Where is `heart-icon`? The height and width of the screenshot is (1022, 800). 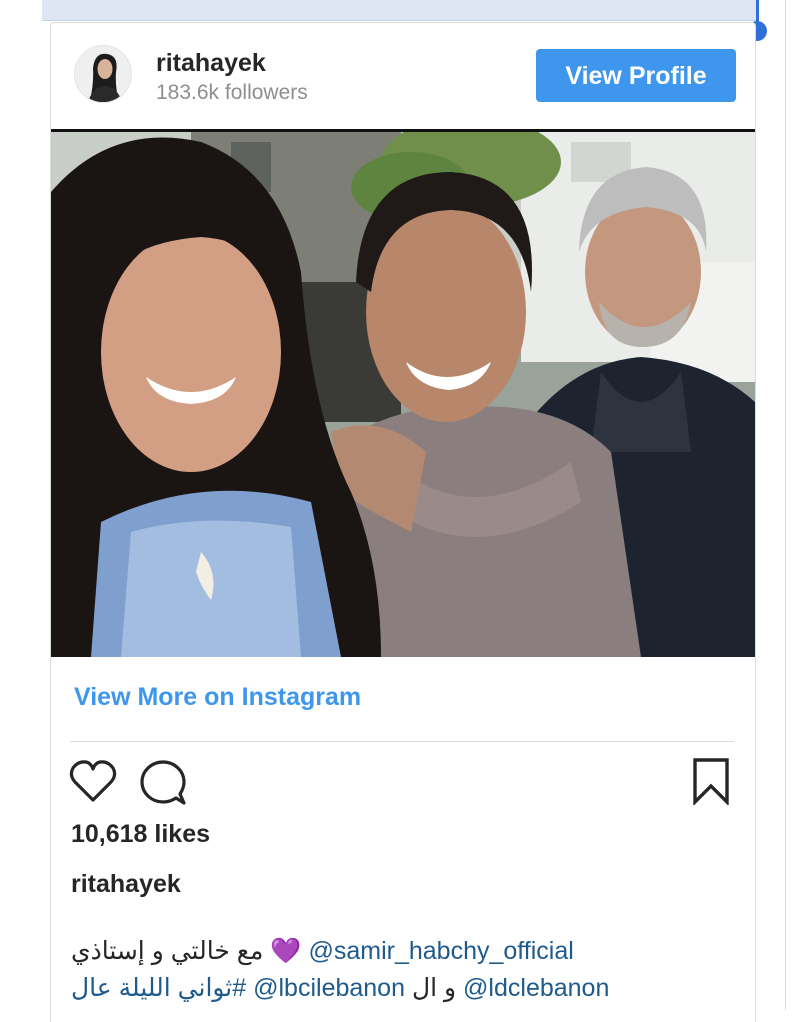 heart-icon is located at coordinates (93, 781).